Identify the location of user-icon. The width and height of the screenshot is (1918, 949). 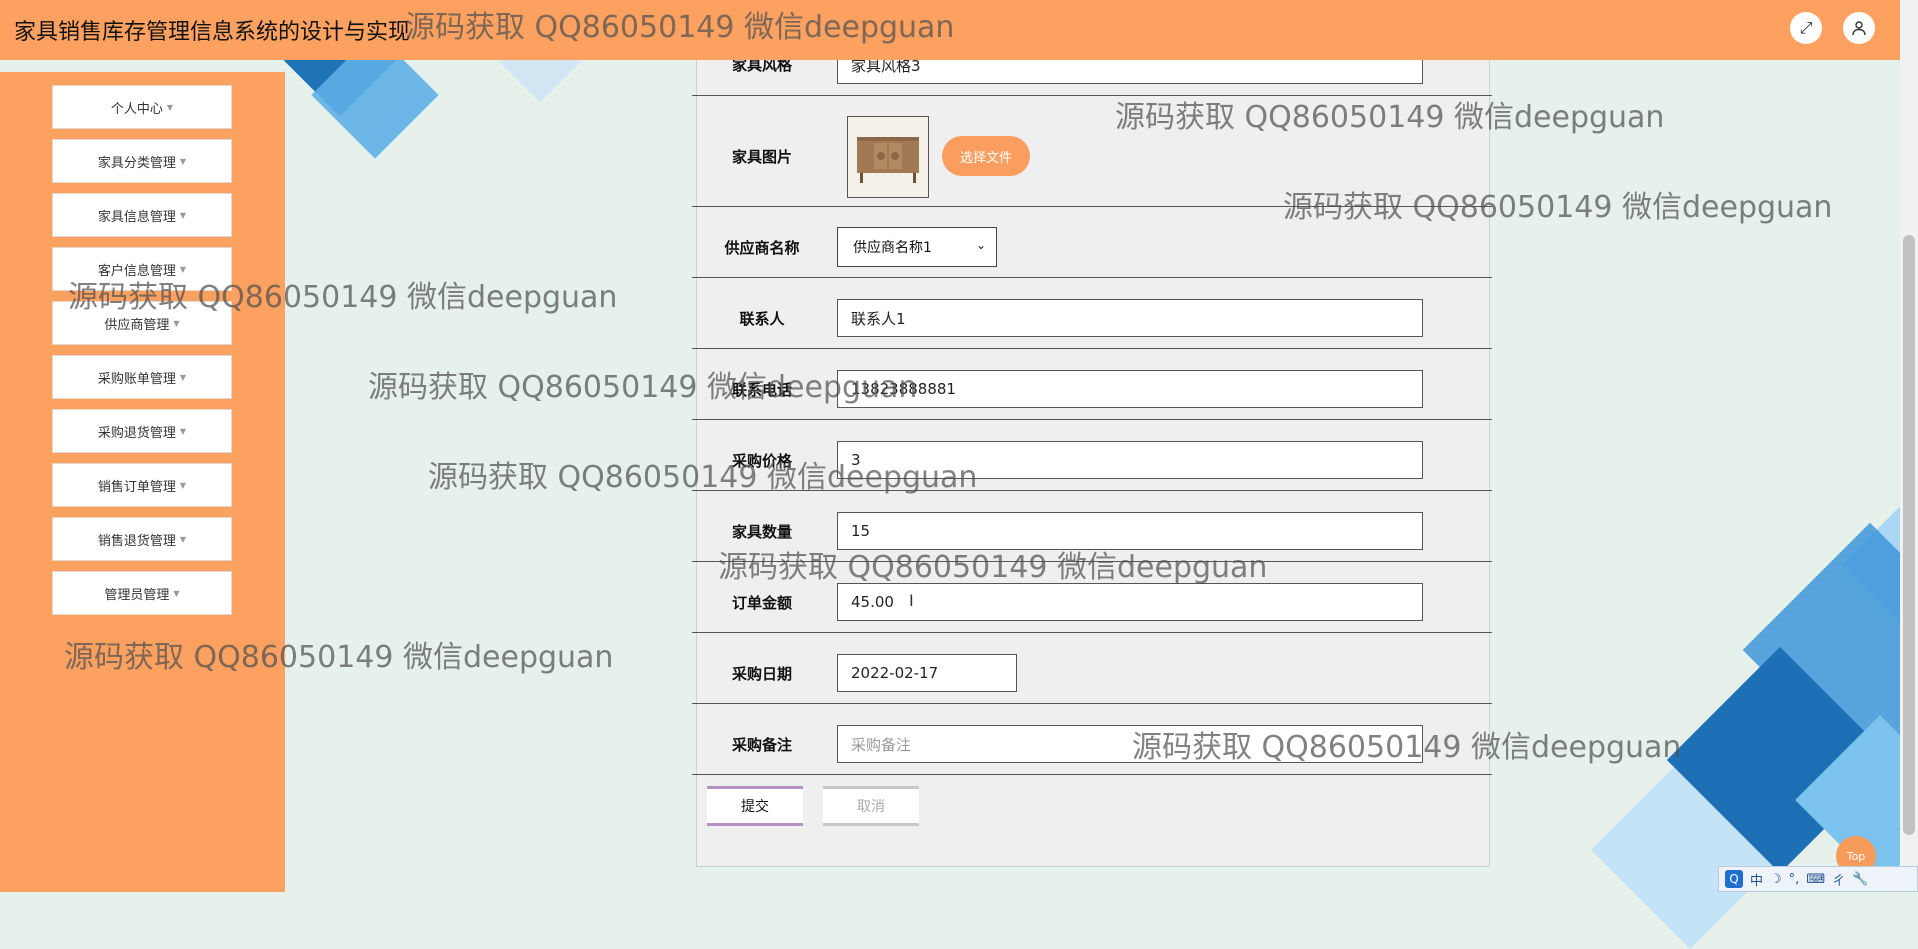
(1859, 28).